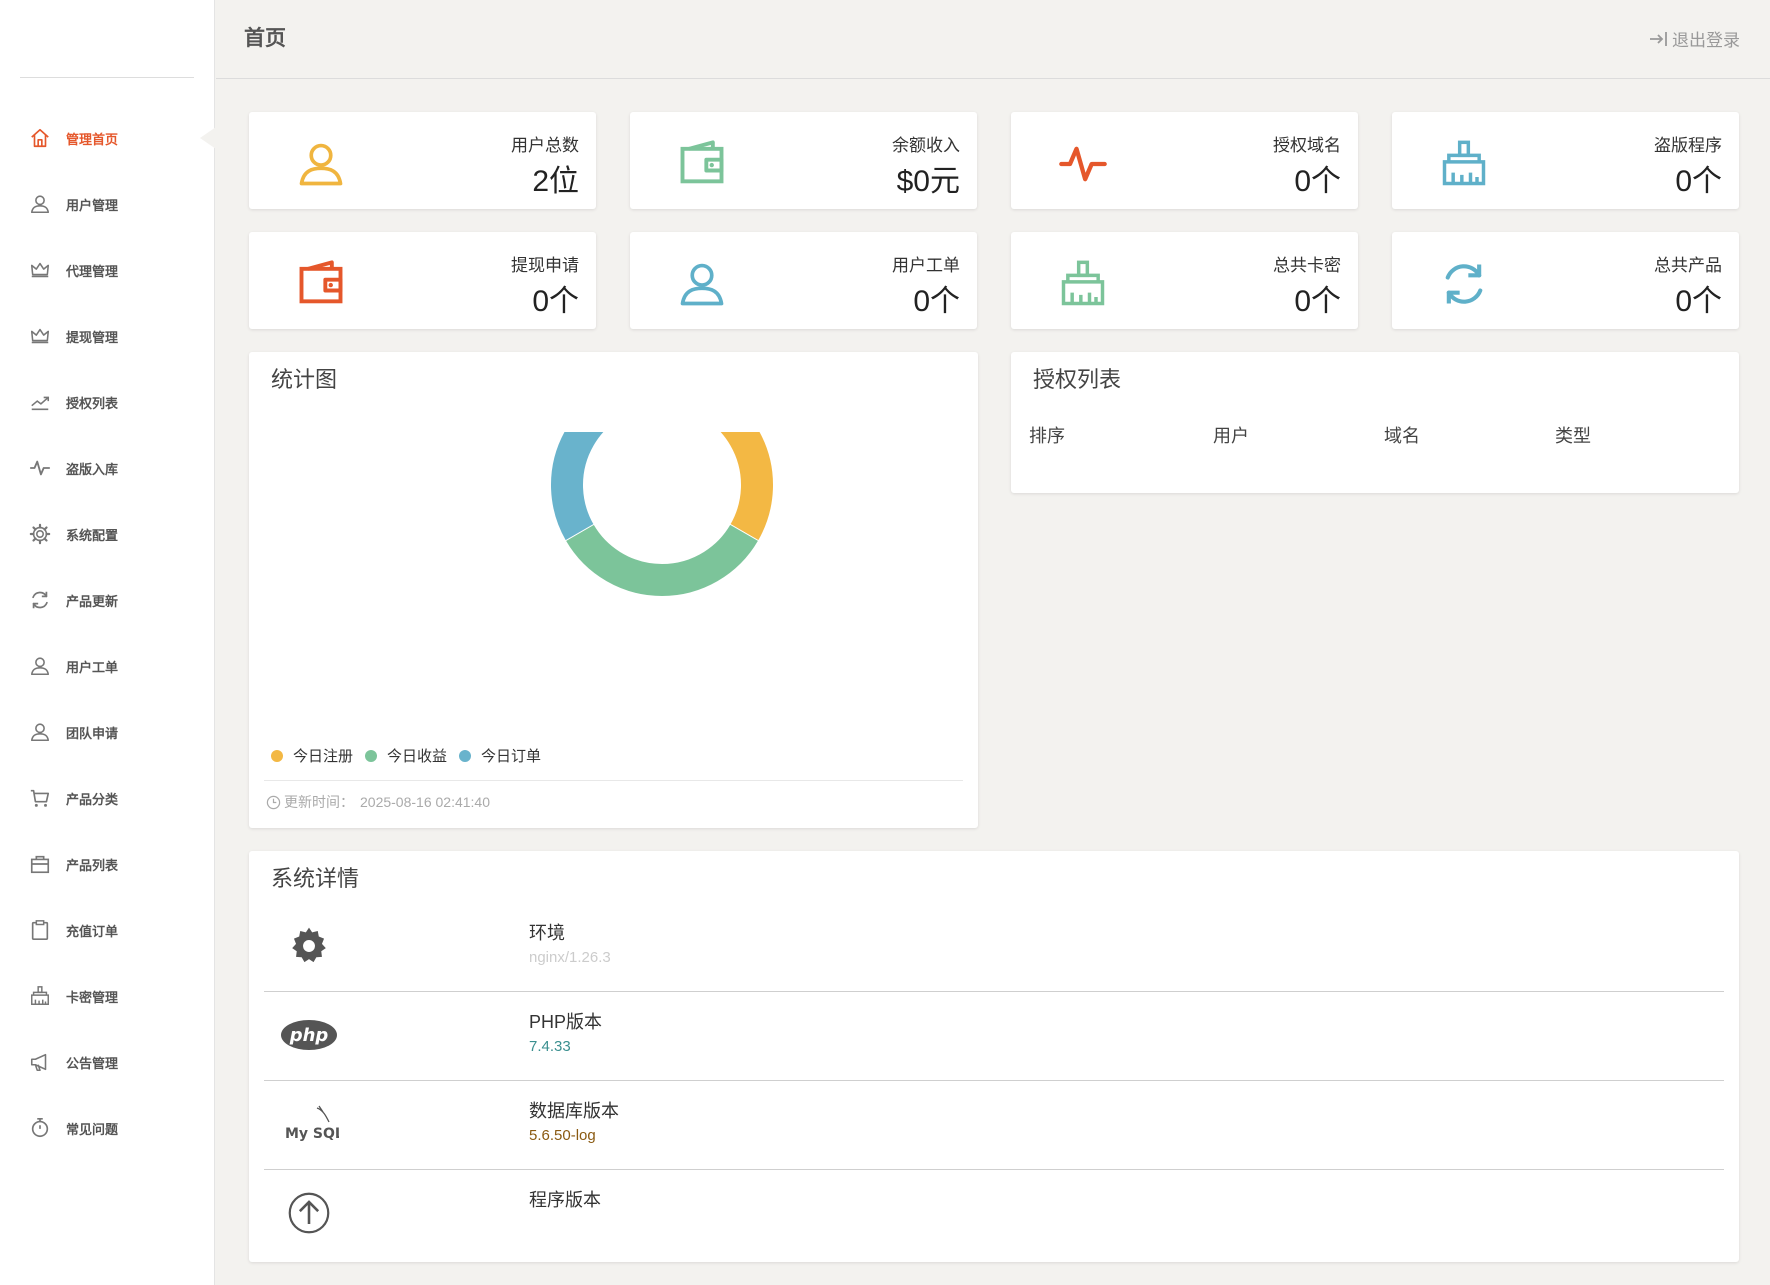 The width and height of the screenshot is (1770, 1285). What do you see at coordinates (566, 1022) in the screenshot?
I see `system-row-label: PHP版本` at bounding box center [566, 1022].